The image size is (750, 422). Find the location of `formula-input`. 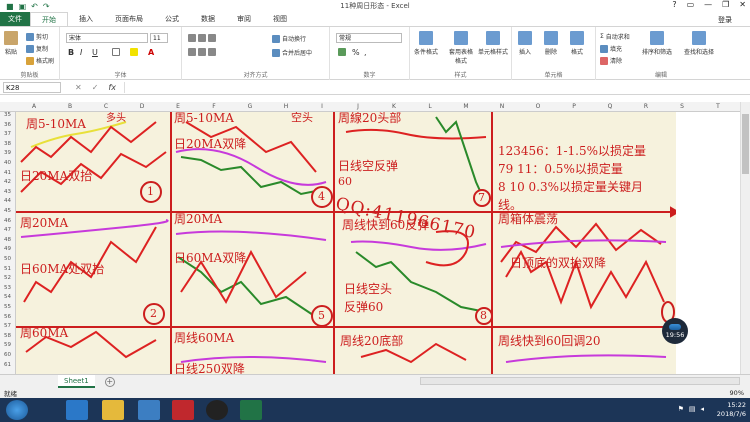

formula-input is located at coordinates (436, 87).